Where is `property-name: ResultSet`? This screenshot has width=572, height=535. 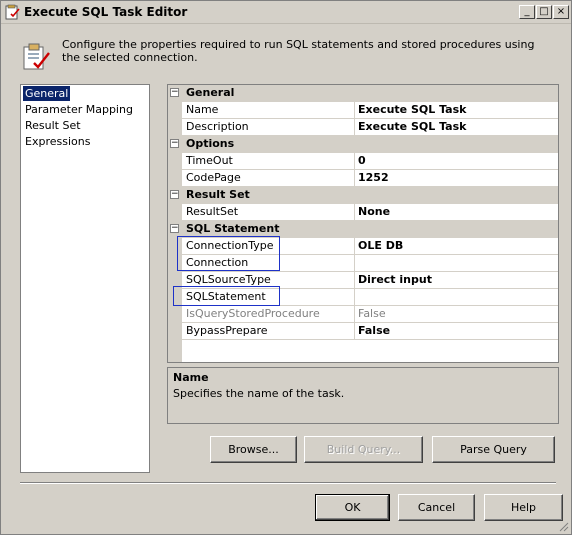
property-name: ResultSet is located at coordinates (268, 212).